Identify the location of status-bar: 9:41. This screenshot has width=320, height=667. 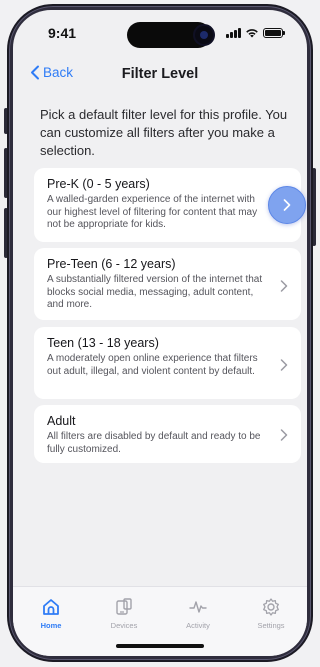
(160, 32).